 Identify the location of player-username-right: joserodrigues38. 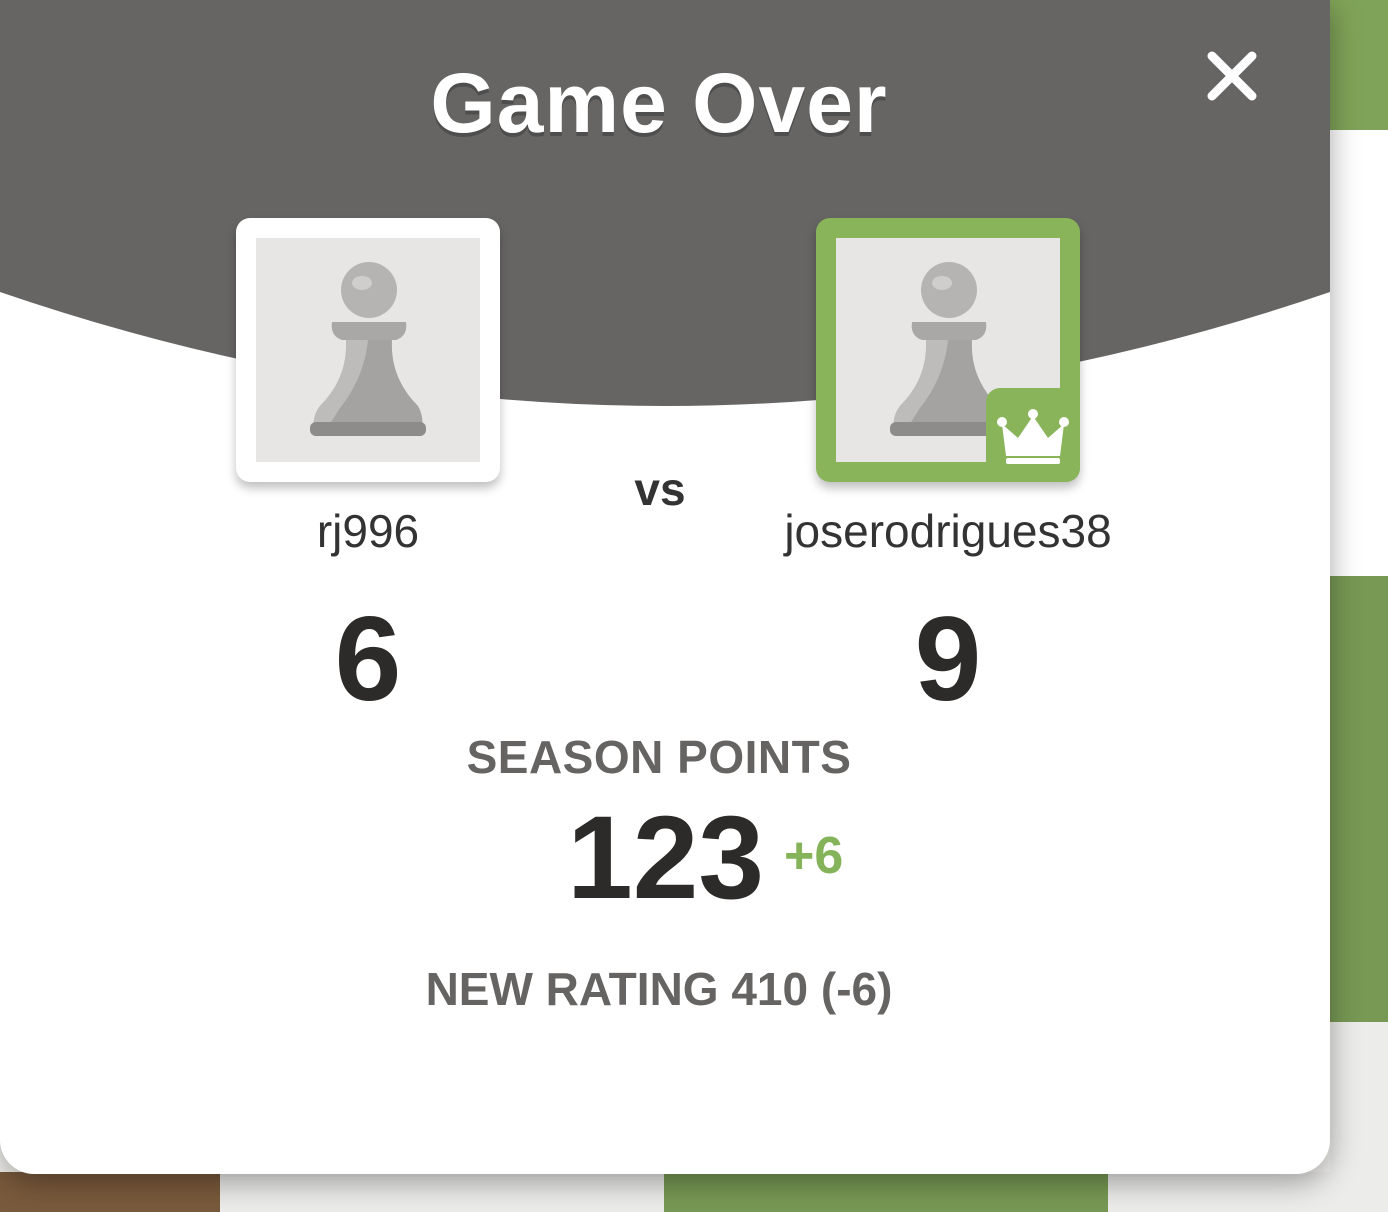
(948, 531).